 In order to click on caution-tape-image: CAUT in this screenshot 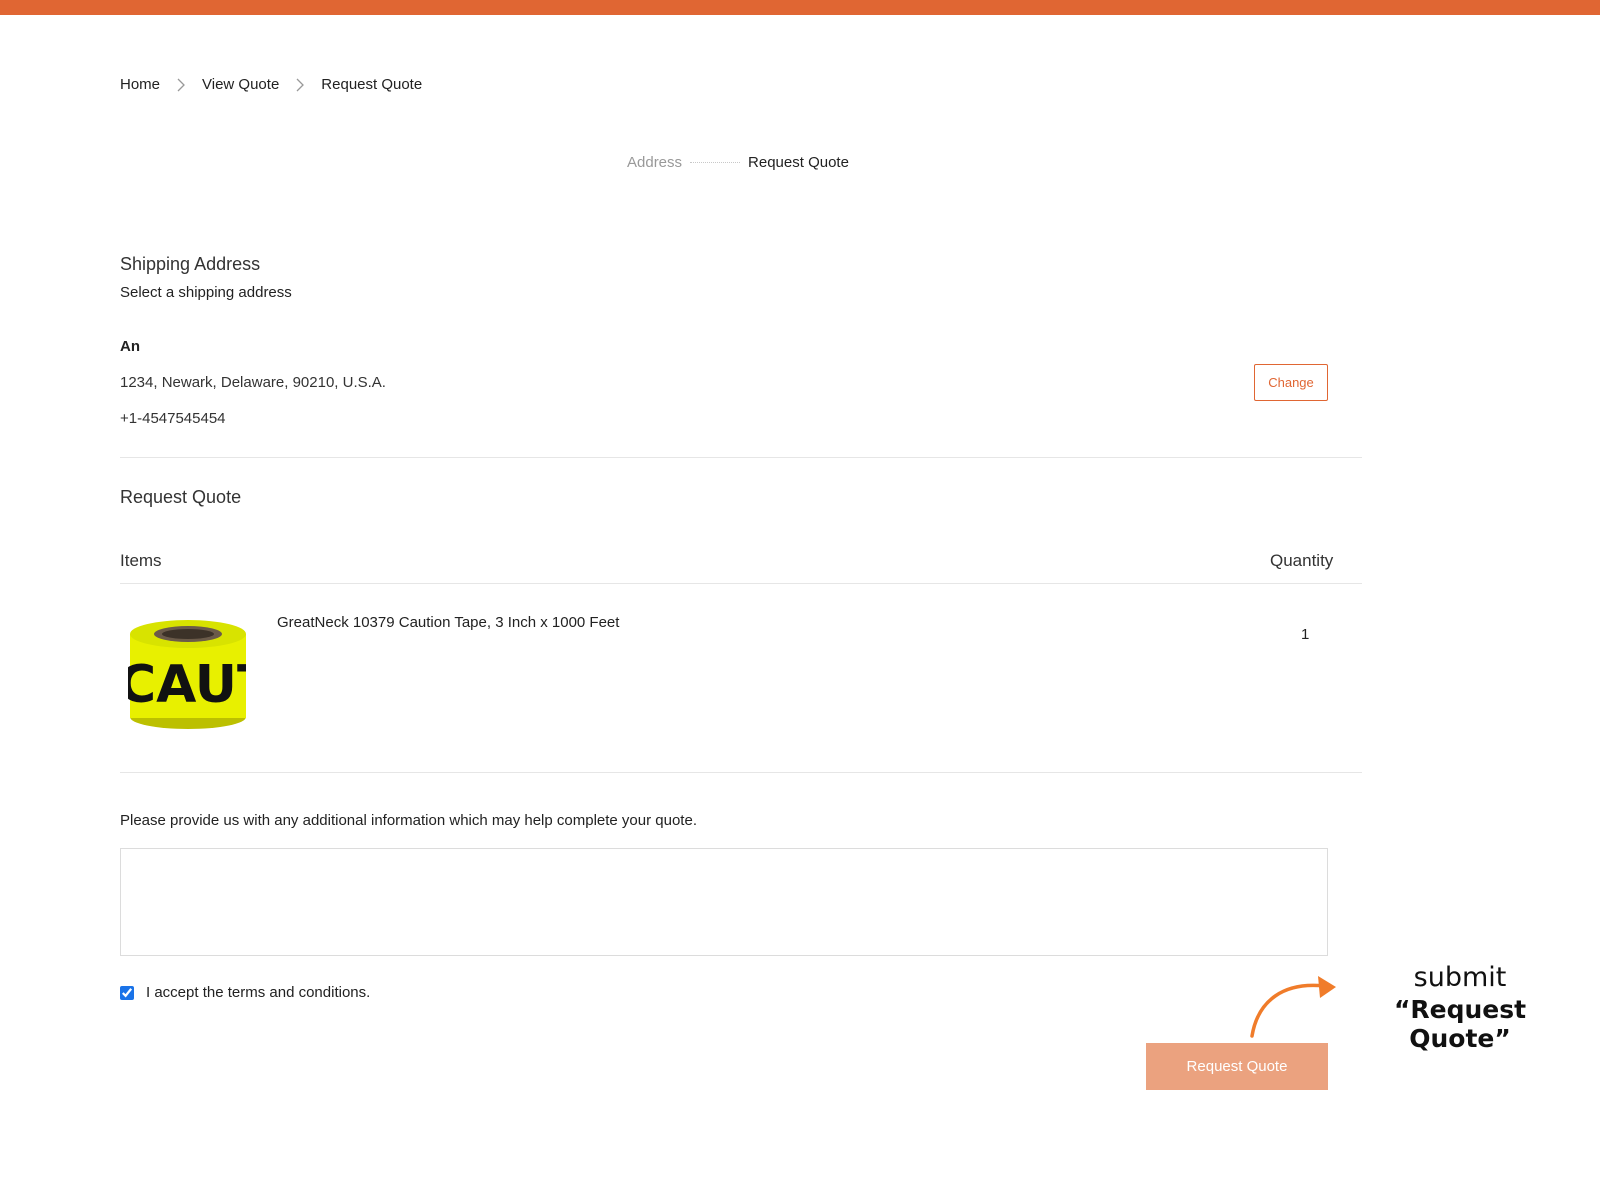, I will do `click(188, 675)`.